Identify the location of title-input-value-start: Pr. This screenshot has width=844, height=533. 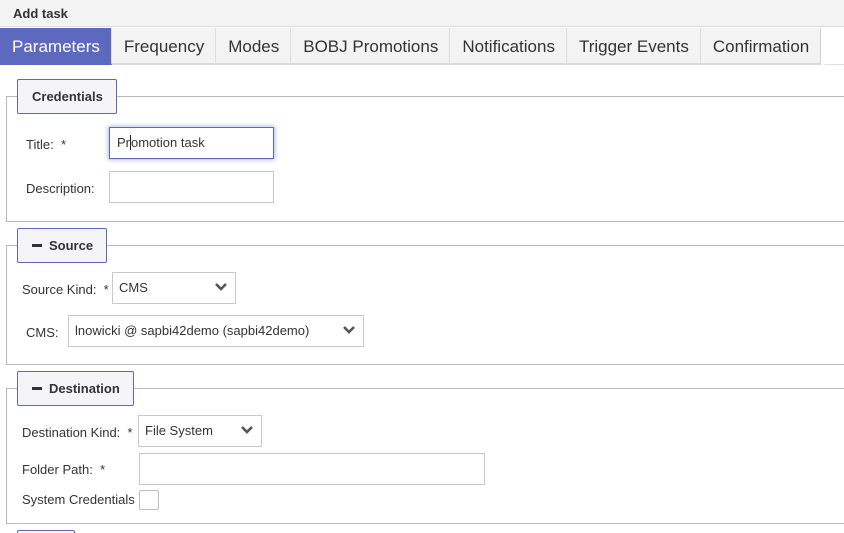
(123, 142).